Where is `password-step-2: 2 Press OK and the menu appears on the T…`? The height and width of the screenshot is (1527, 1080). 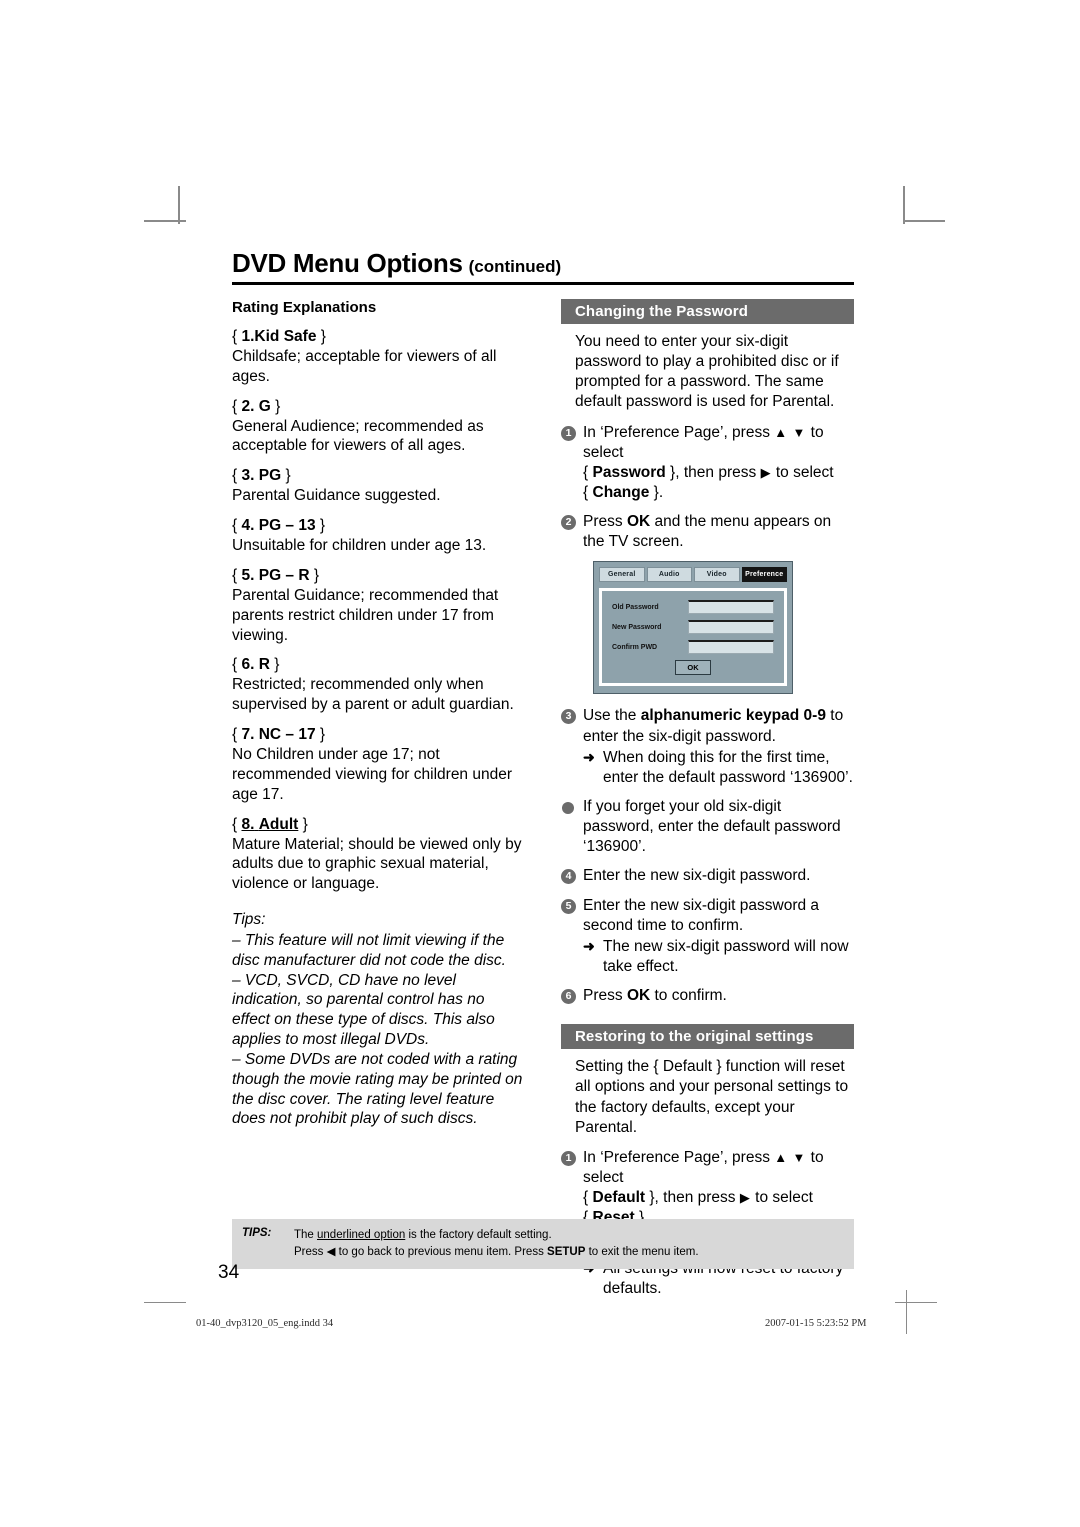
password-step-2: 2 Press OK and the menu appears on the T… is located at coordinates (707, 532).